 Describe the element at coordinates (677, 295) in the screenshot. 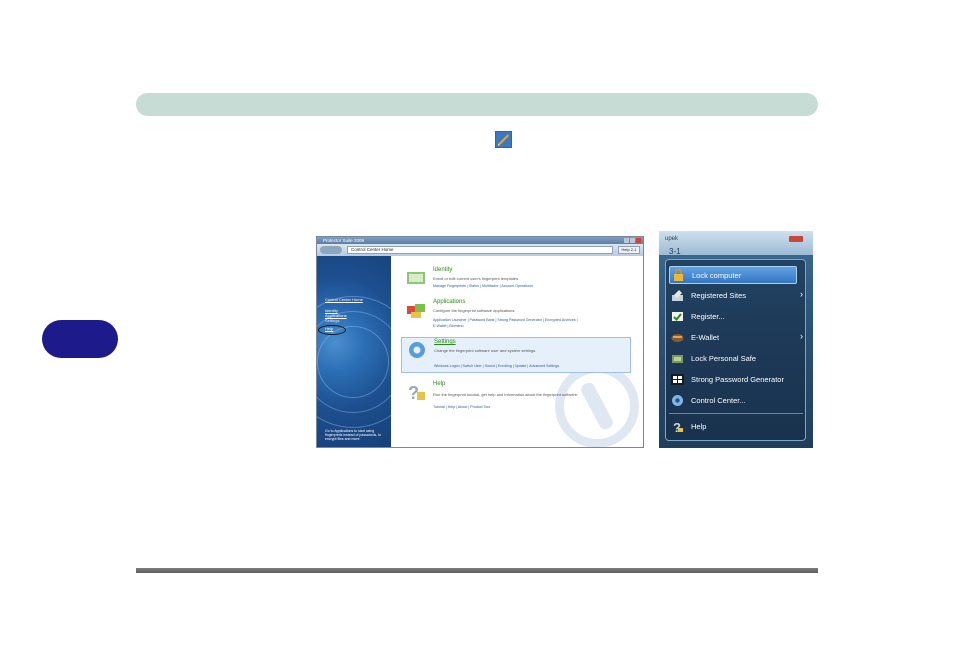

I see `registered-sites-icon` at that location.